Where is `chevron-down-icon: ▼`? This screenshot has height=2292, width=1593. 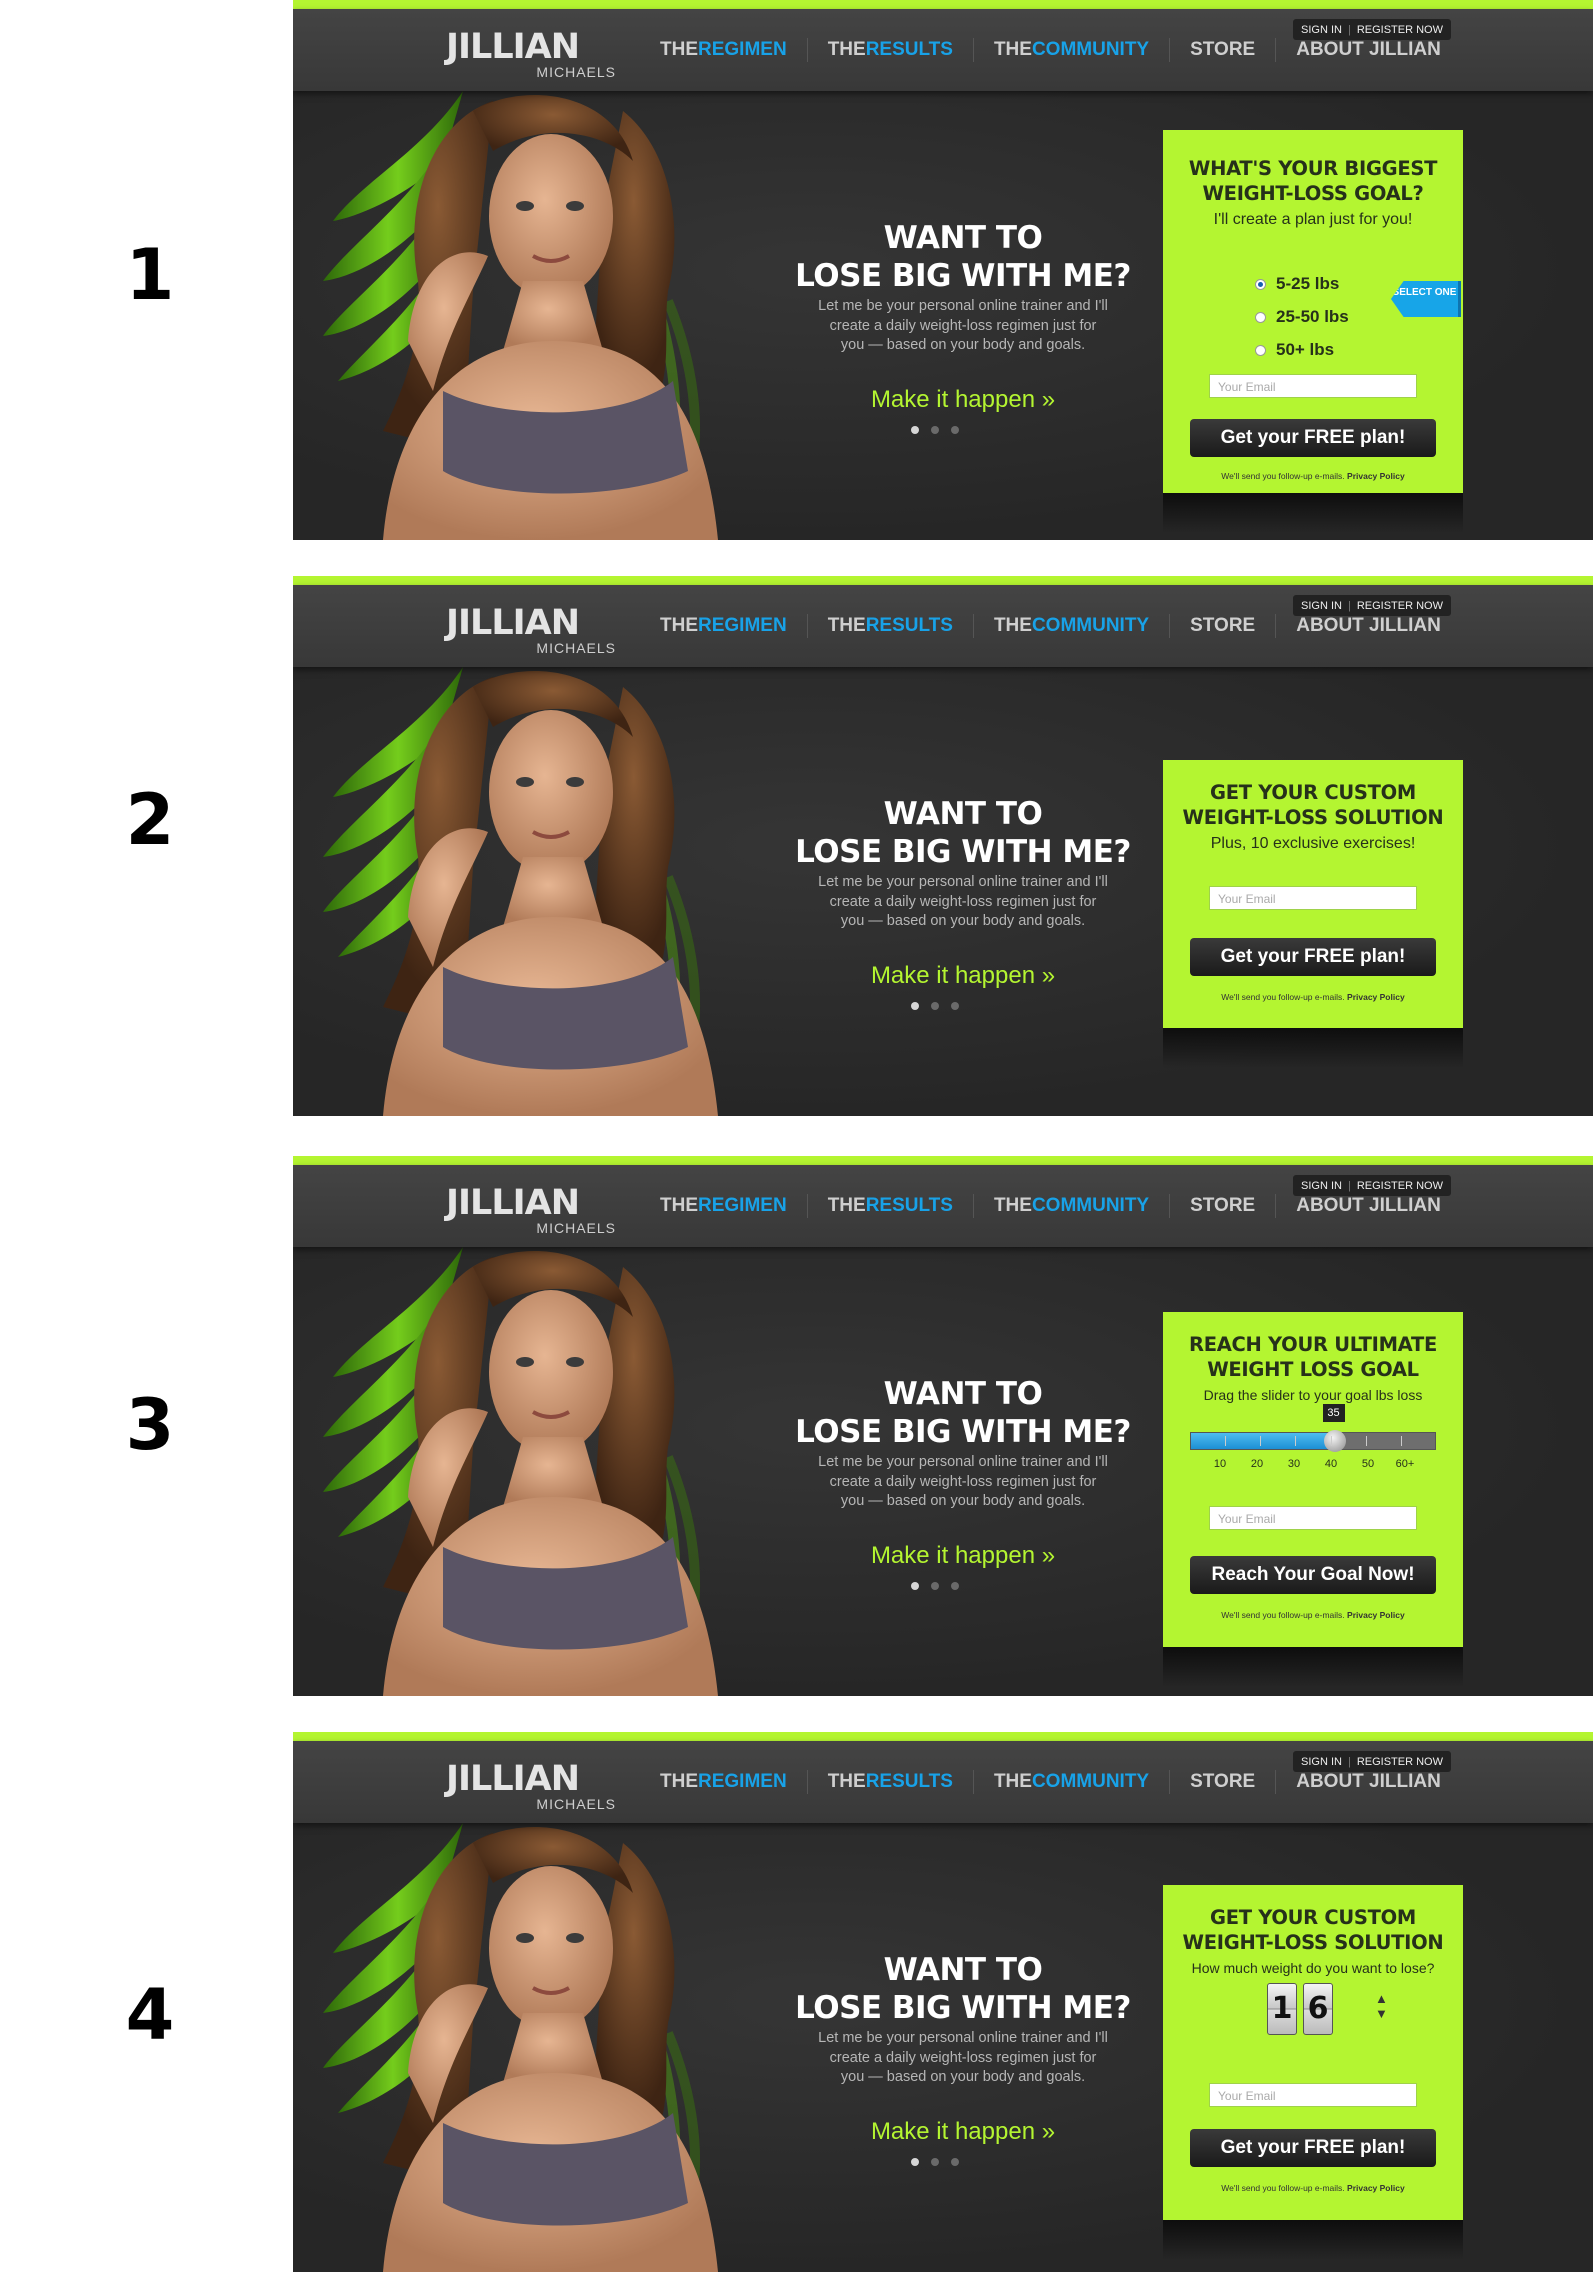
chevron-down-icon: ▼ is located at coordinates (1381, 2013).